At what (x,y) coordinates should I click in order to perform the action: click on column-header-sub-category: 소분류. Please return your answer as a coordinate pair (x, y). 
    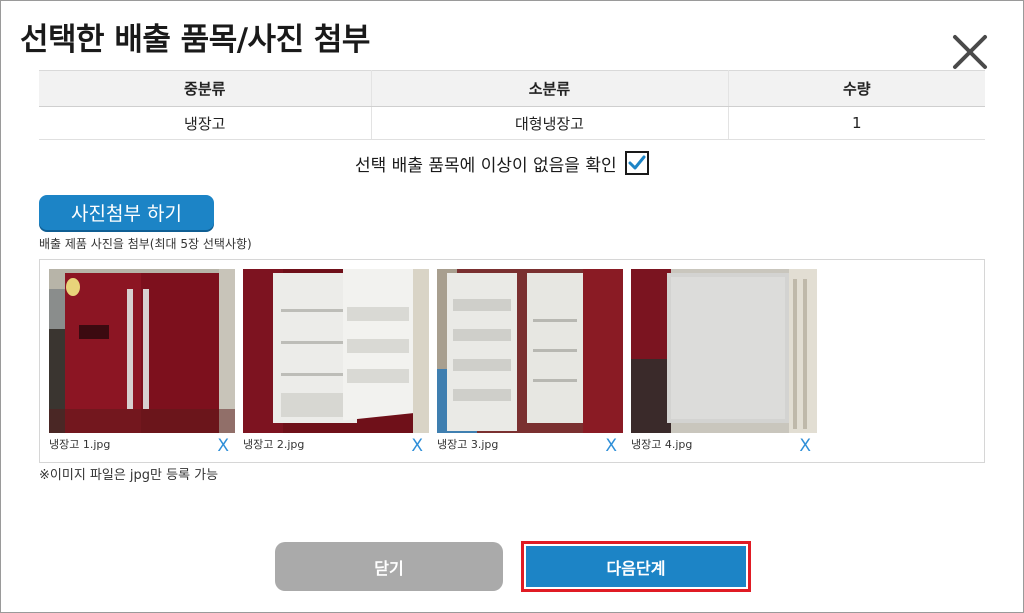
    Looking at the image, I should click on (550, 88).